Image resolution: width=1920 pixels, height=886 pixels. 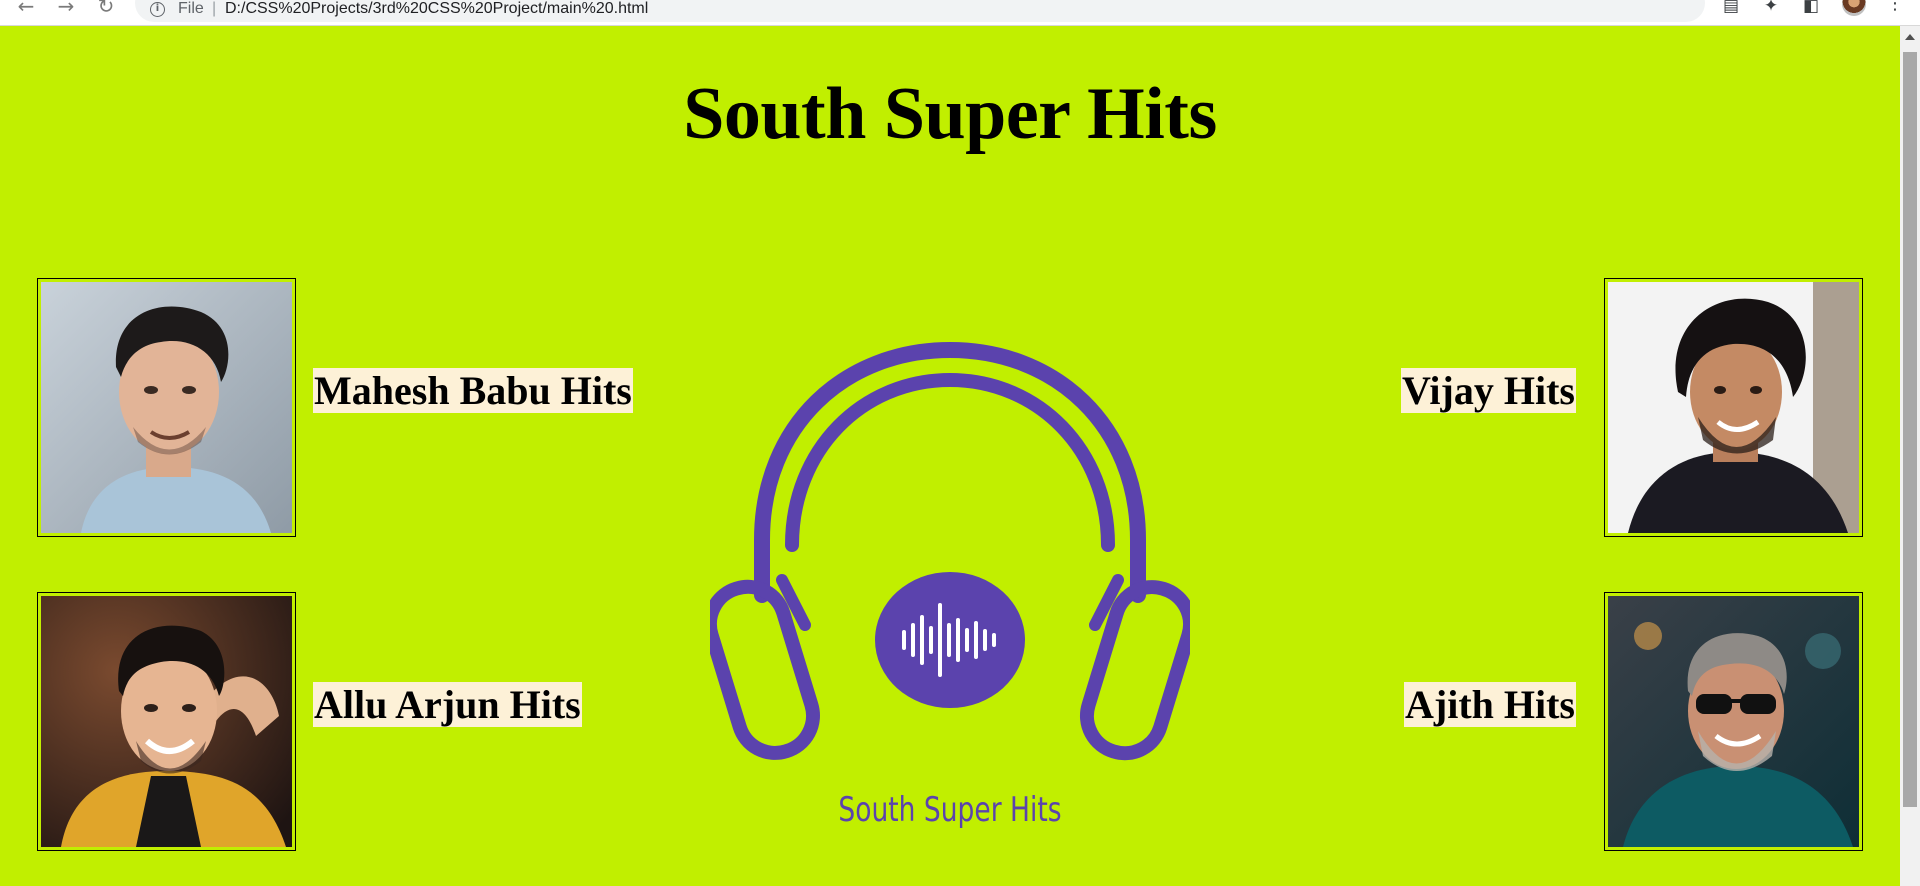 I want to click on vijay-image, so click(x=1733, y=407).